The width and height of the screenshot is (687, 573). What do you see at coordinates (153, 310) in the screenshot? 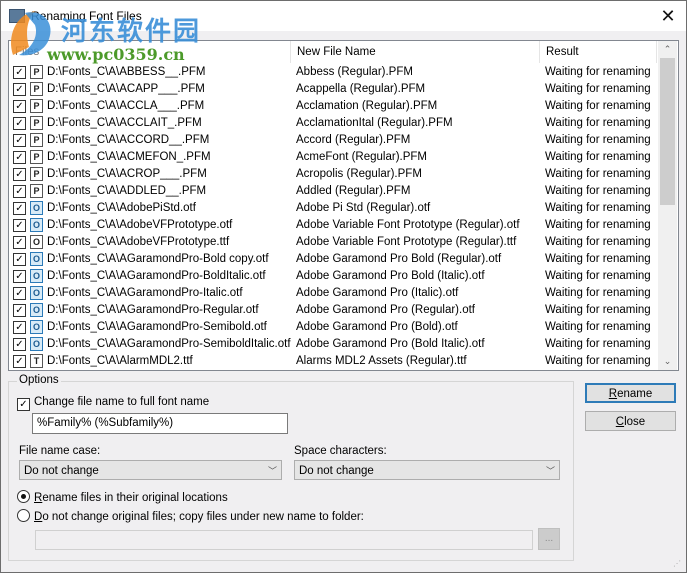
I see `original-file-path: D:\Fonts_C\A\AGaramondPro-Regular.otf` at bounding box center [153, 310].